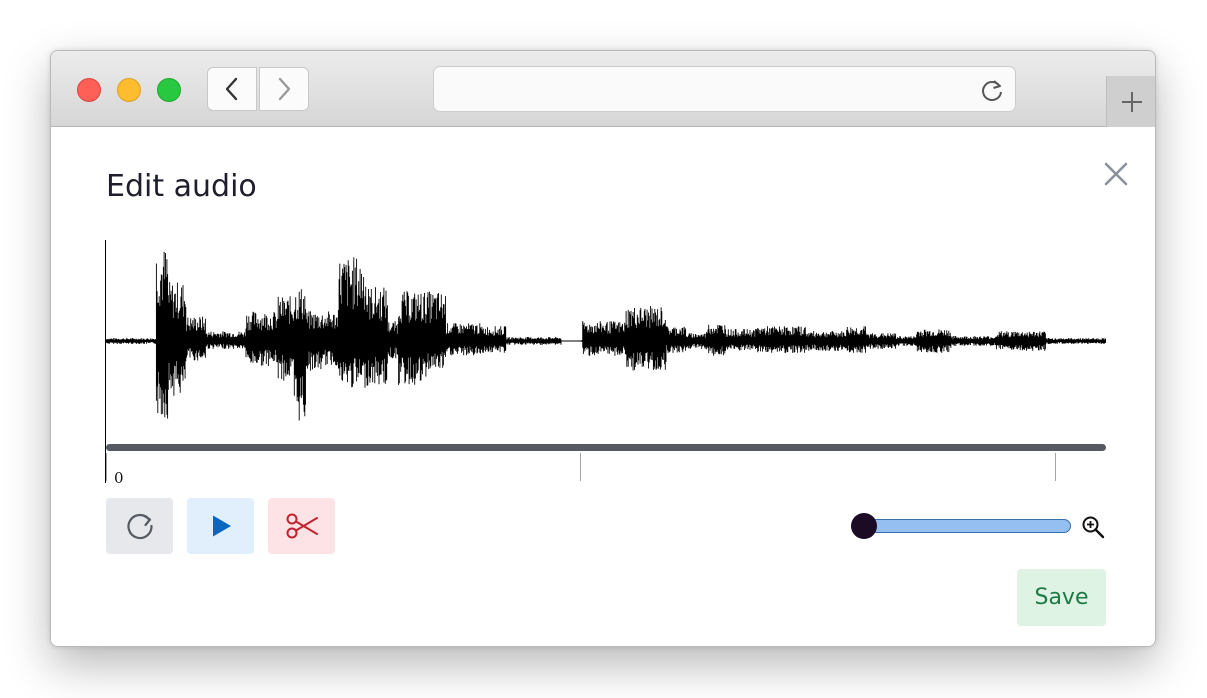 Image resolution: width=1207 pixels, height=698 pixels. I want to click on zoom-slider, so click(967, 526).